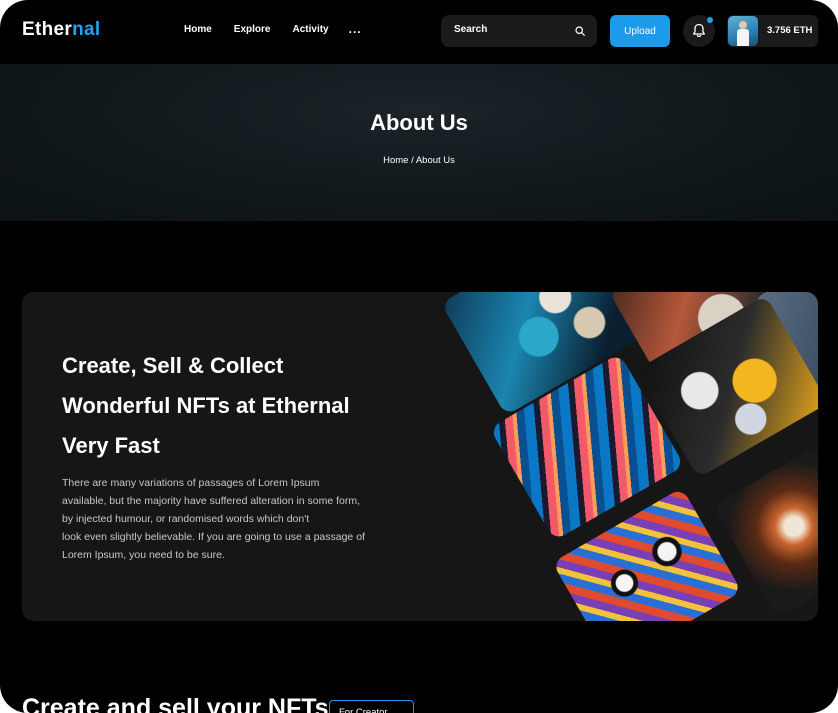  I want to click on wallet-balance: 3.756 ETH, so click(790, 30).